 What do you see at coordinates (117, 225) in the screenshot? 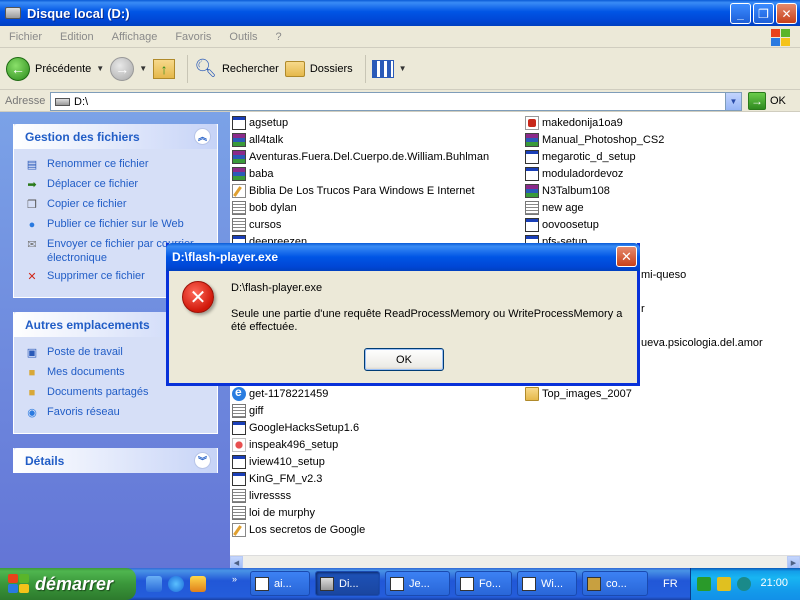
I see `task-publish: ● Publier ce fichier sur le Web` at bounding box center [117, 225].